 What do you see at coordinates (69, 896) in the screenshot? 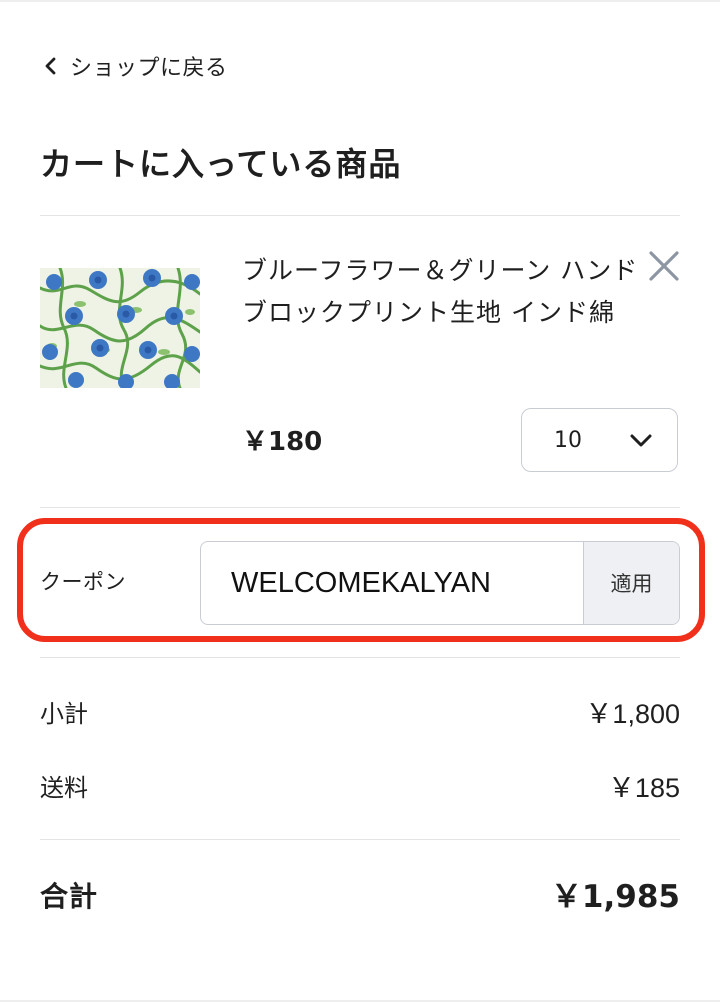
I see `total-label: 合計` at bounding box center [69, 896].